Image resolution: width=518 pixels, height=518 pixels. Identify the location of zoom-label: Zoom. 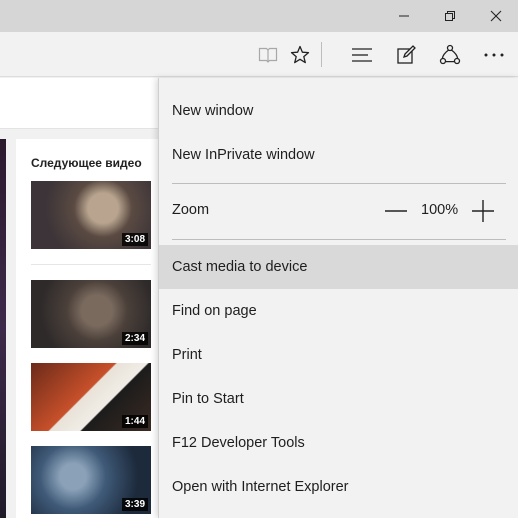
(191, 210).